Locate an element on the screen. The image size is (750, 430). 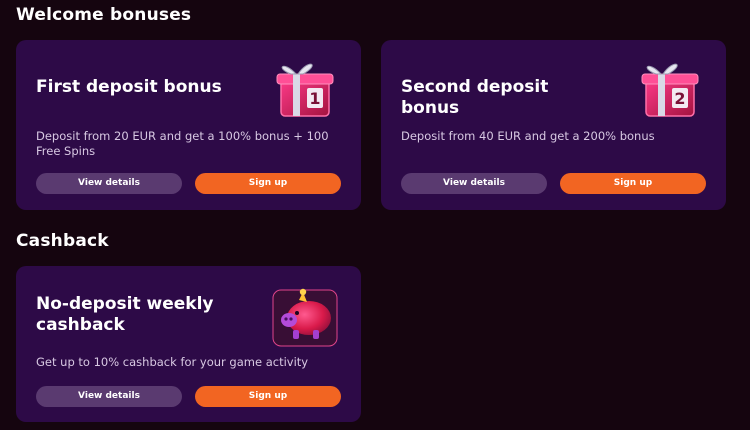
gift-box-1-icon: 1 is located at coordinates (305, 89).